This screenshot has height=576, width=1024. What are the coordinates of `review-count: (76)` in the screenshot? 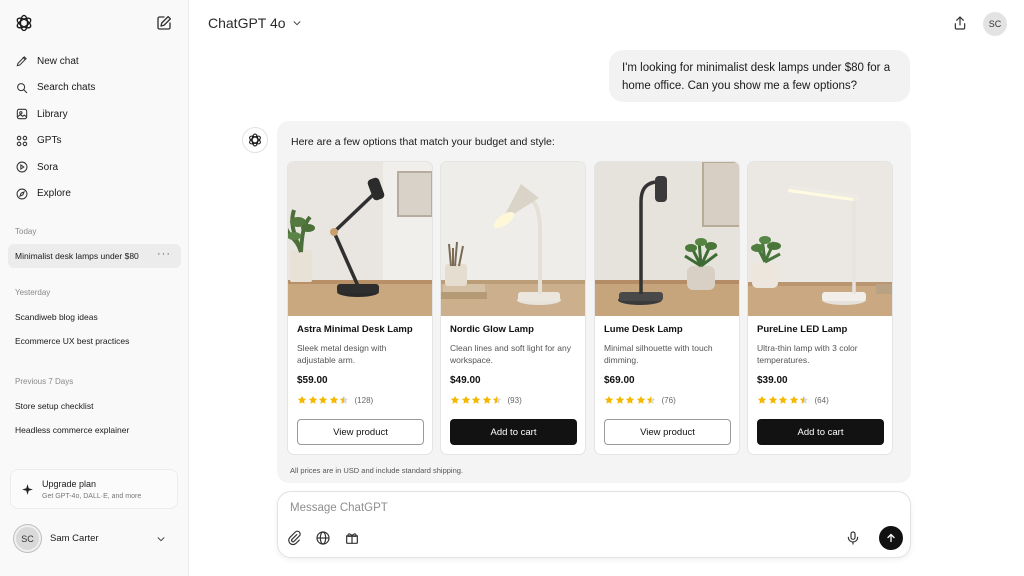 It's located at (668, 400).